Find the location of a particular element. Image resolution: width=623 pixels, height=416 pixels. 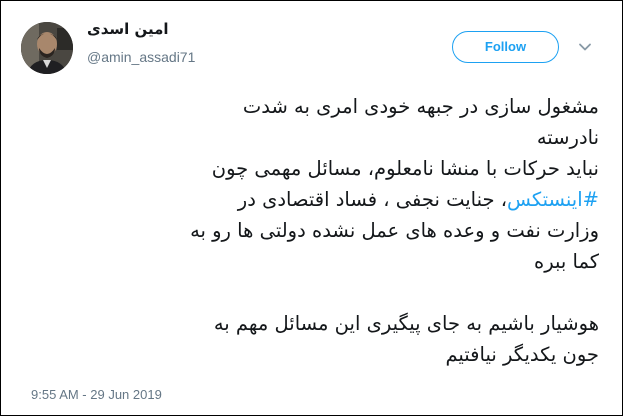

tweet-line: جون یکدیگر نیافتیم is located at coordinates (522, 354).